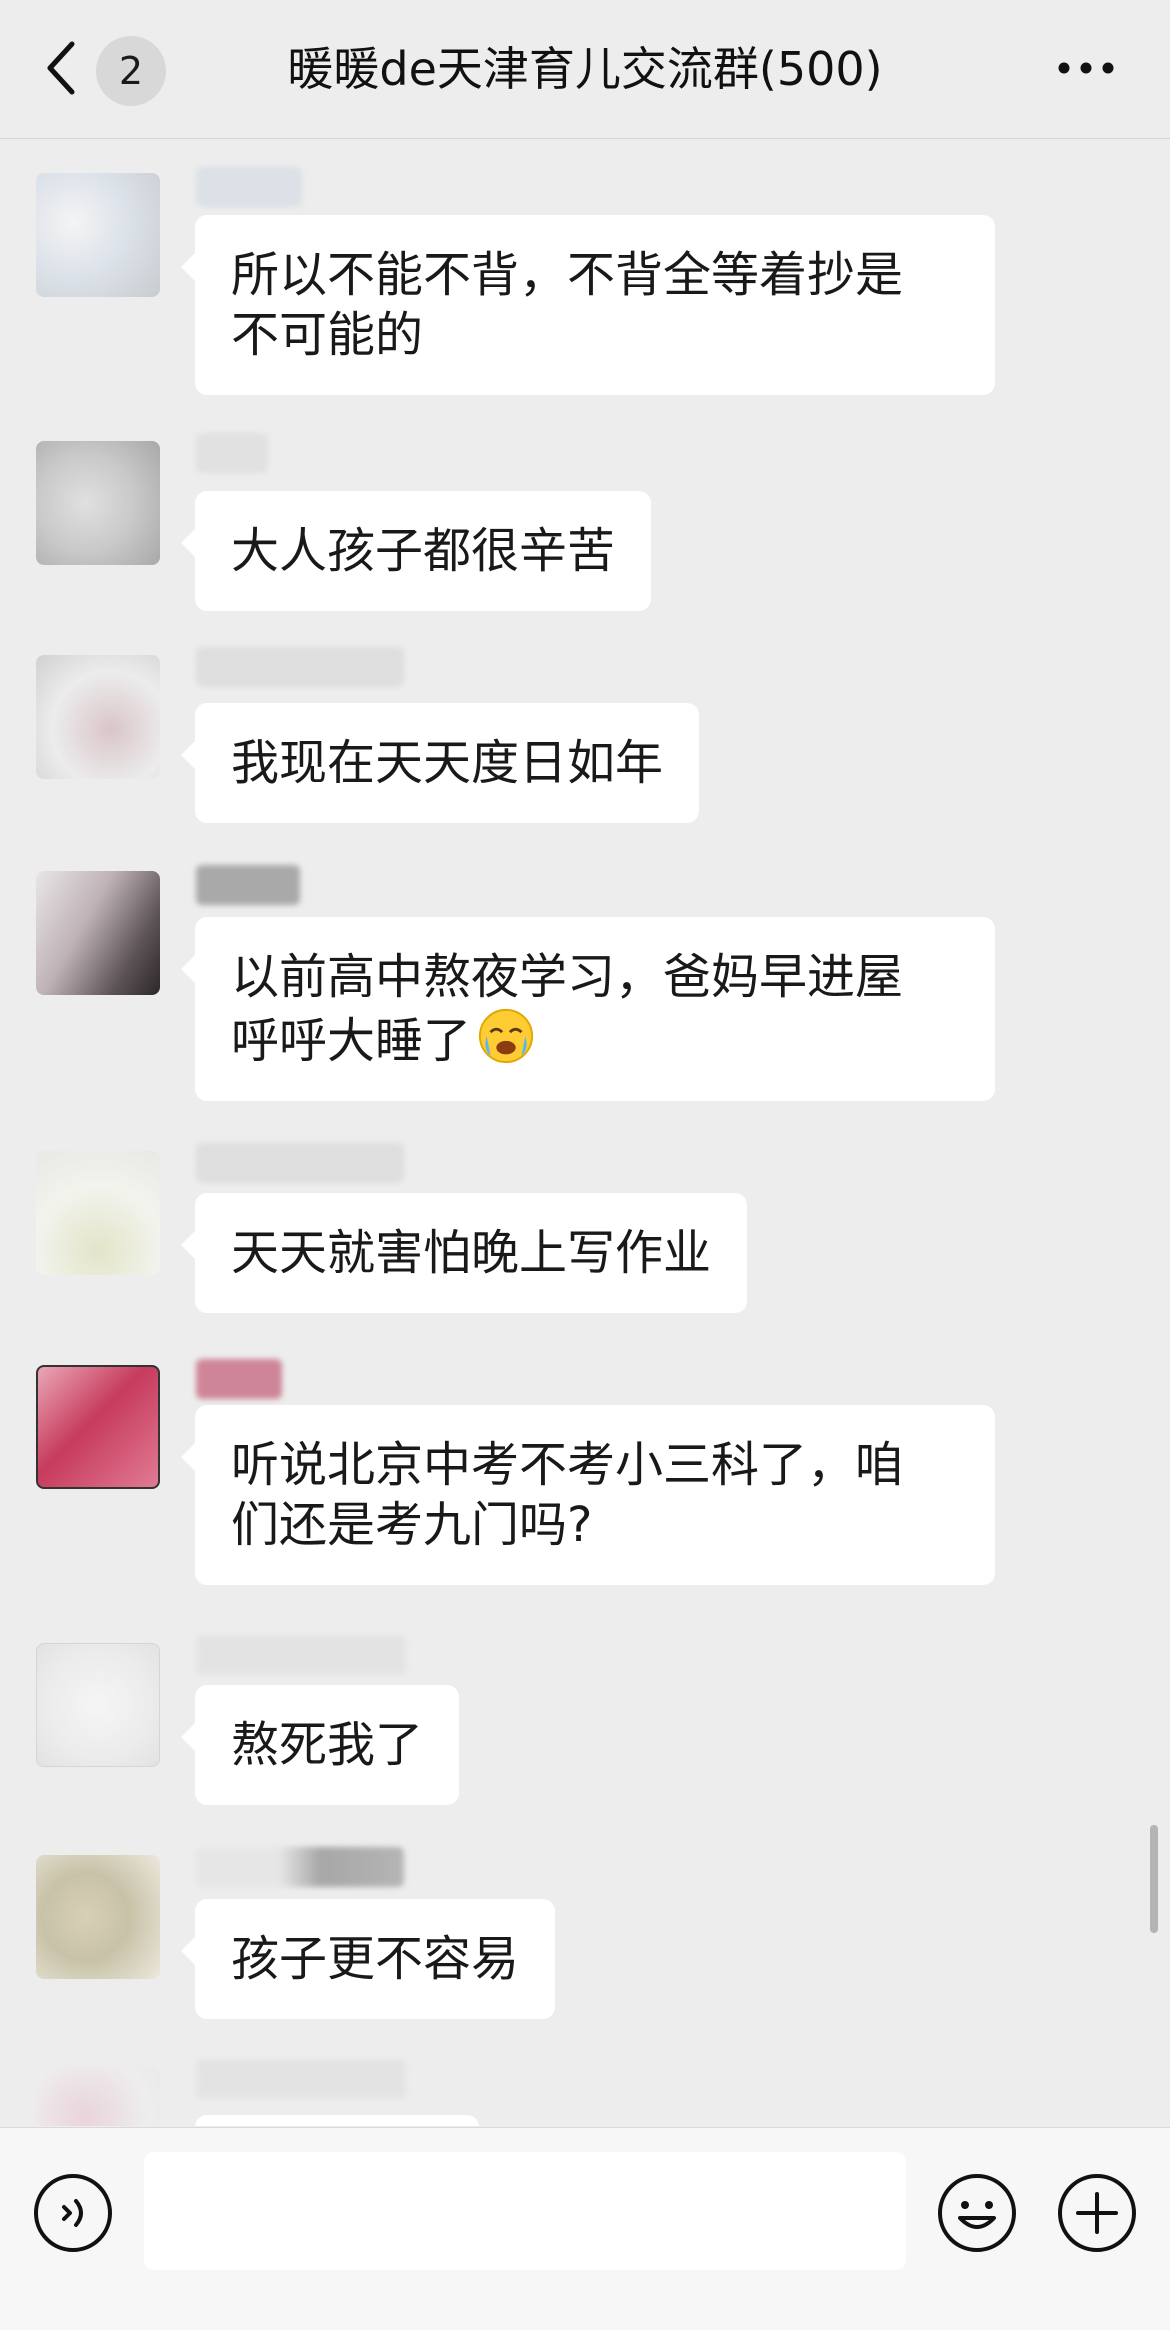 The height and width of the screenshot is (2330, 1170). I want to click on message-bubble: 所以不能不背，不背全等着抄是 不可能的, so click(588, 305).